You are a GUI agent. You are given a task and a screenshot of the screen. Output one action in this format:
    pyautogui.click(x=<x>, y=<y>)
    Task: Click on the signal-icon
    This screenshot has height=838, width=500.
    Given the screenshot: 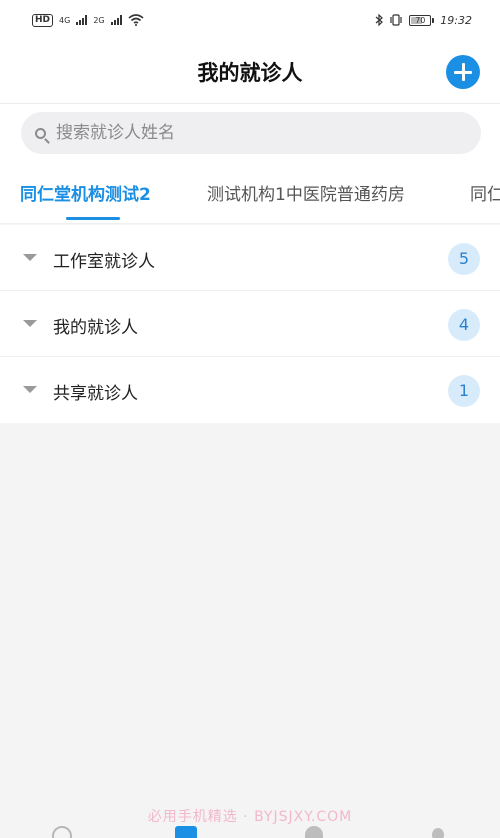 What is the action you would take?
    pyautogui.click(x=82, y=20)
    